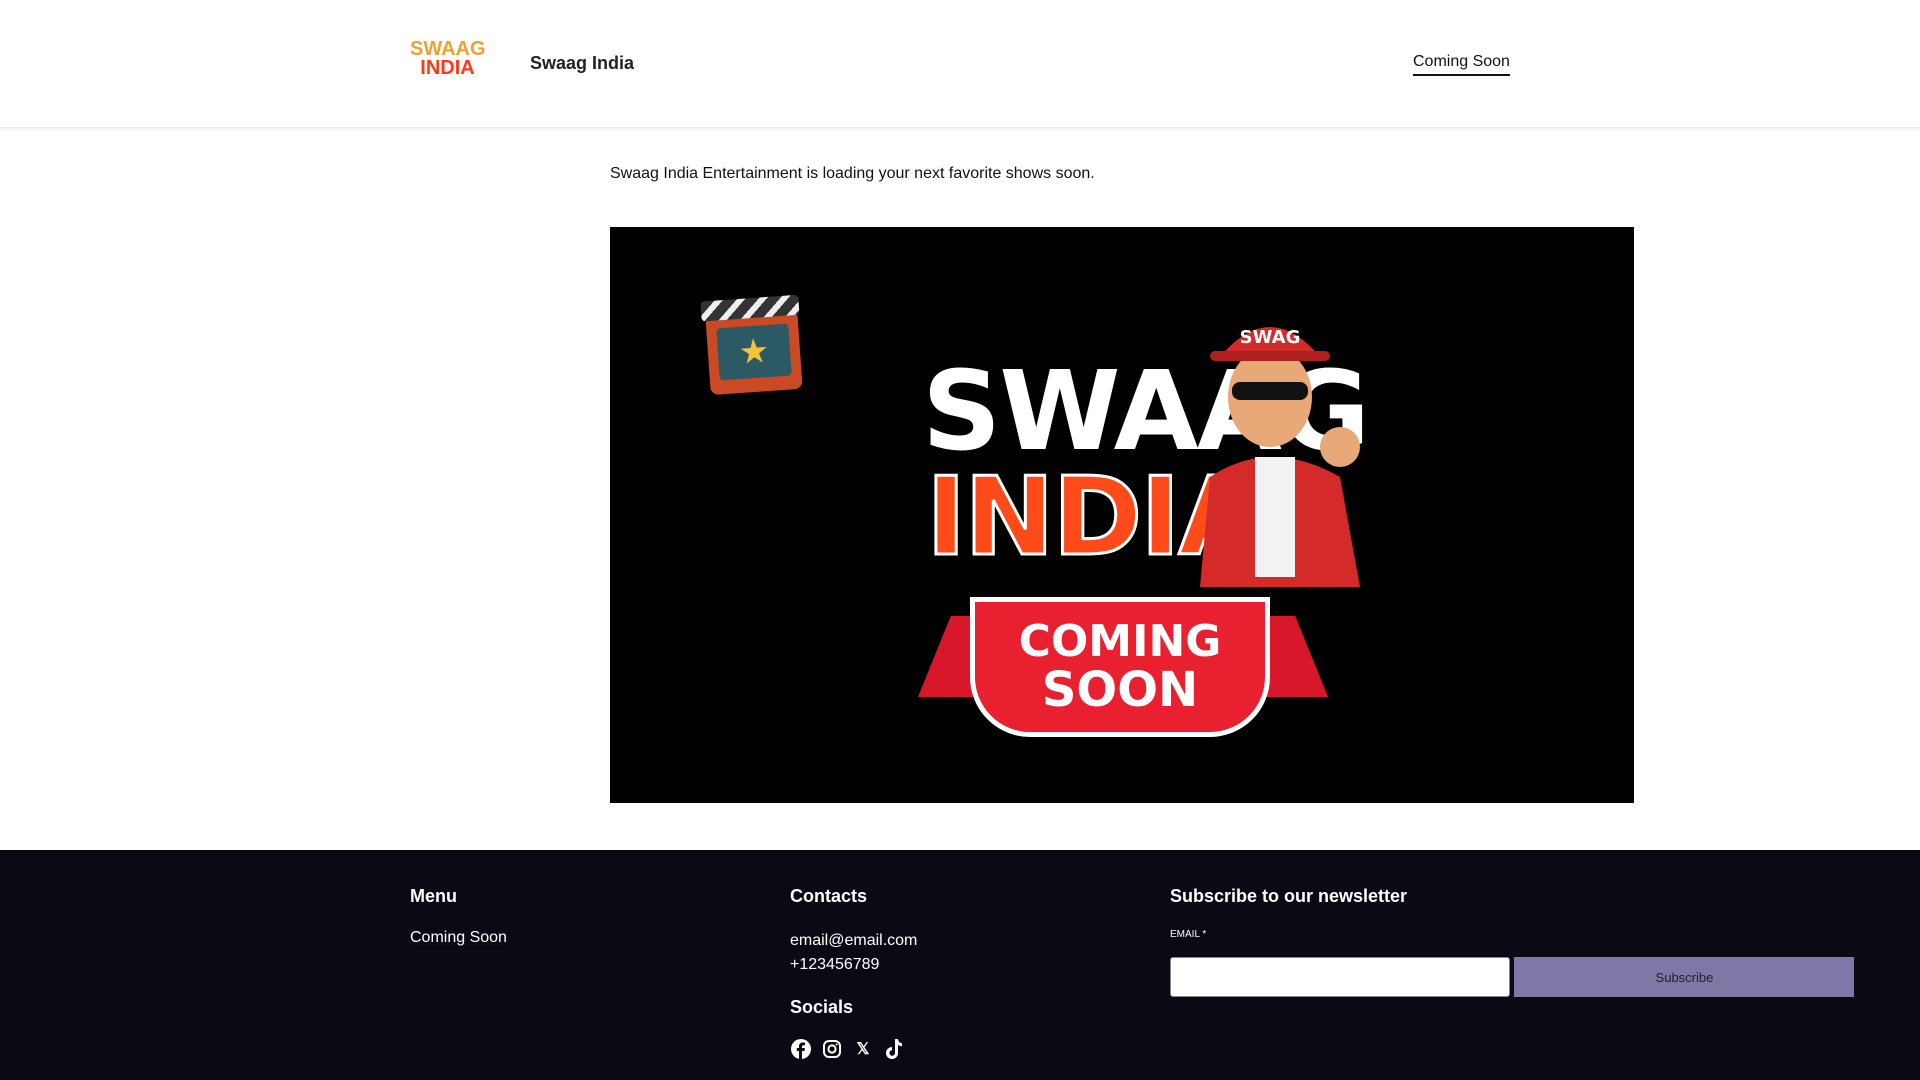 The width and height of the screenshot is (1920, 1080). What do you see at coordinates (1684, 977) in the screenshot?
I see `subscribe-button: Subscribe` at bounding box center [1684, 977].